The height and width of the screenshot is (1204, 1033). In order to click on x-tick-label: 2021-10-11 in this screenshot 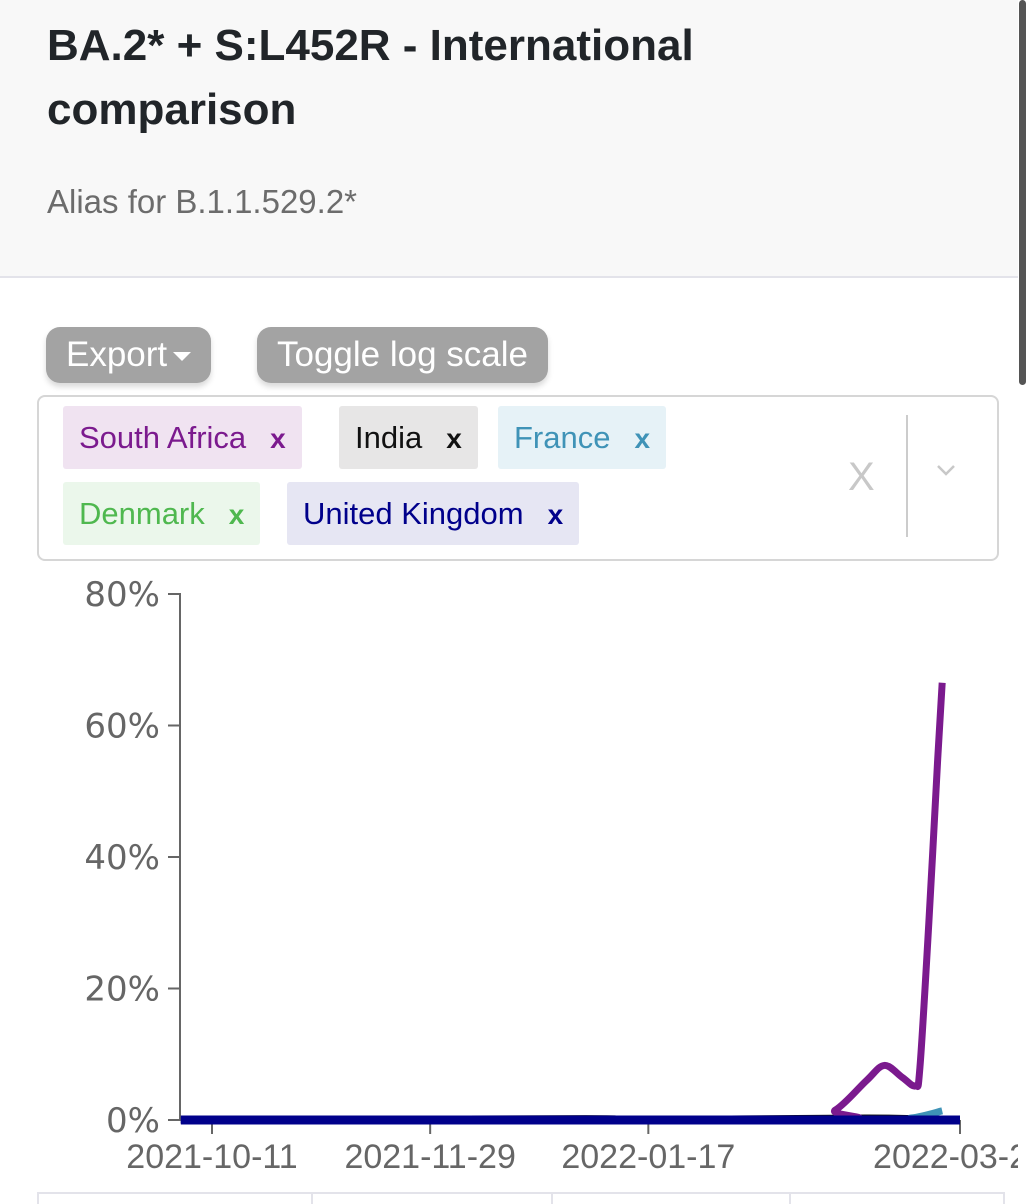, I will do `click(211, 1157)`.